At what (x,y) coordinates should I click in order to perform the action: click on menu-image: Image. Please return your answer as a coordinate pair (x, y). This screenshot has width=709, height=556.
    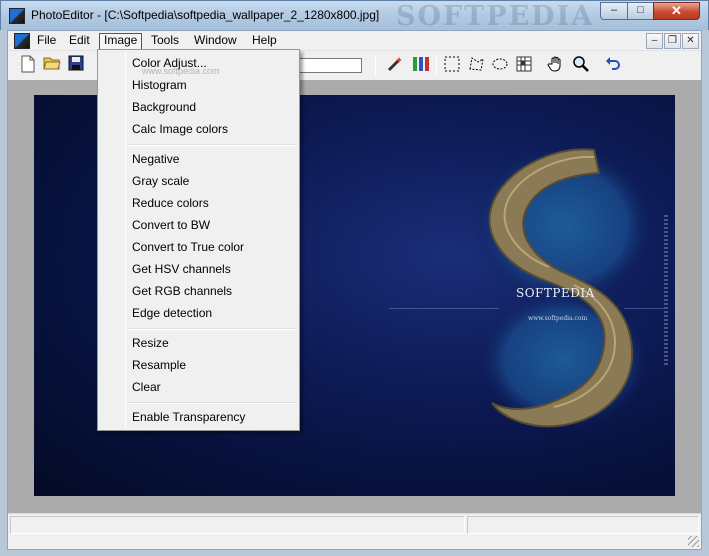
    Looking at the image, I should click on (121, 41).